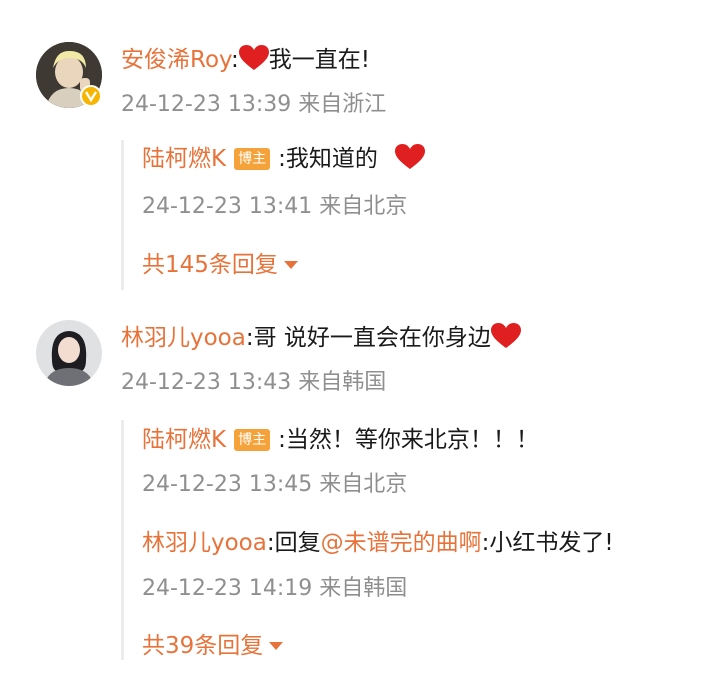  I want to click on expand-replies-button: 共39条回复, so click(213, 646).